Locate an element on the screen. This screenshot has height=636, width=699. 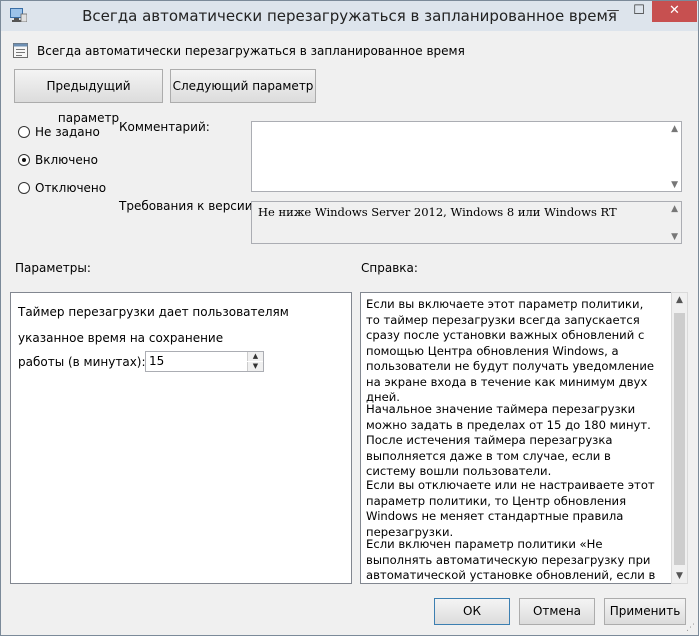
radio-label: Отключено is located at coordinates (70, 188).